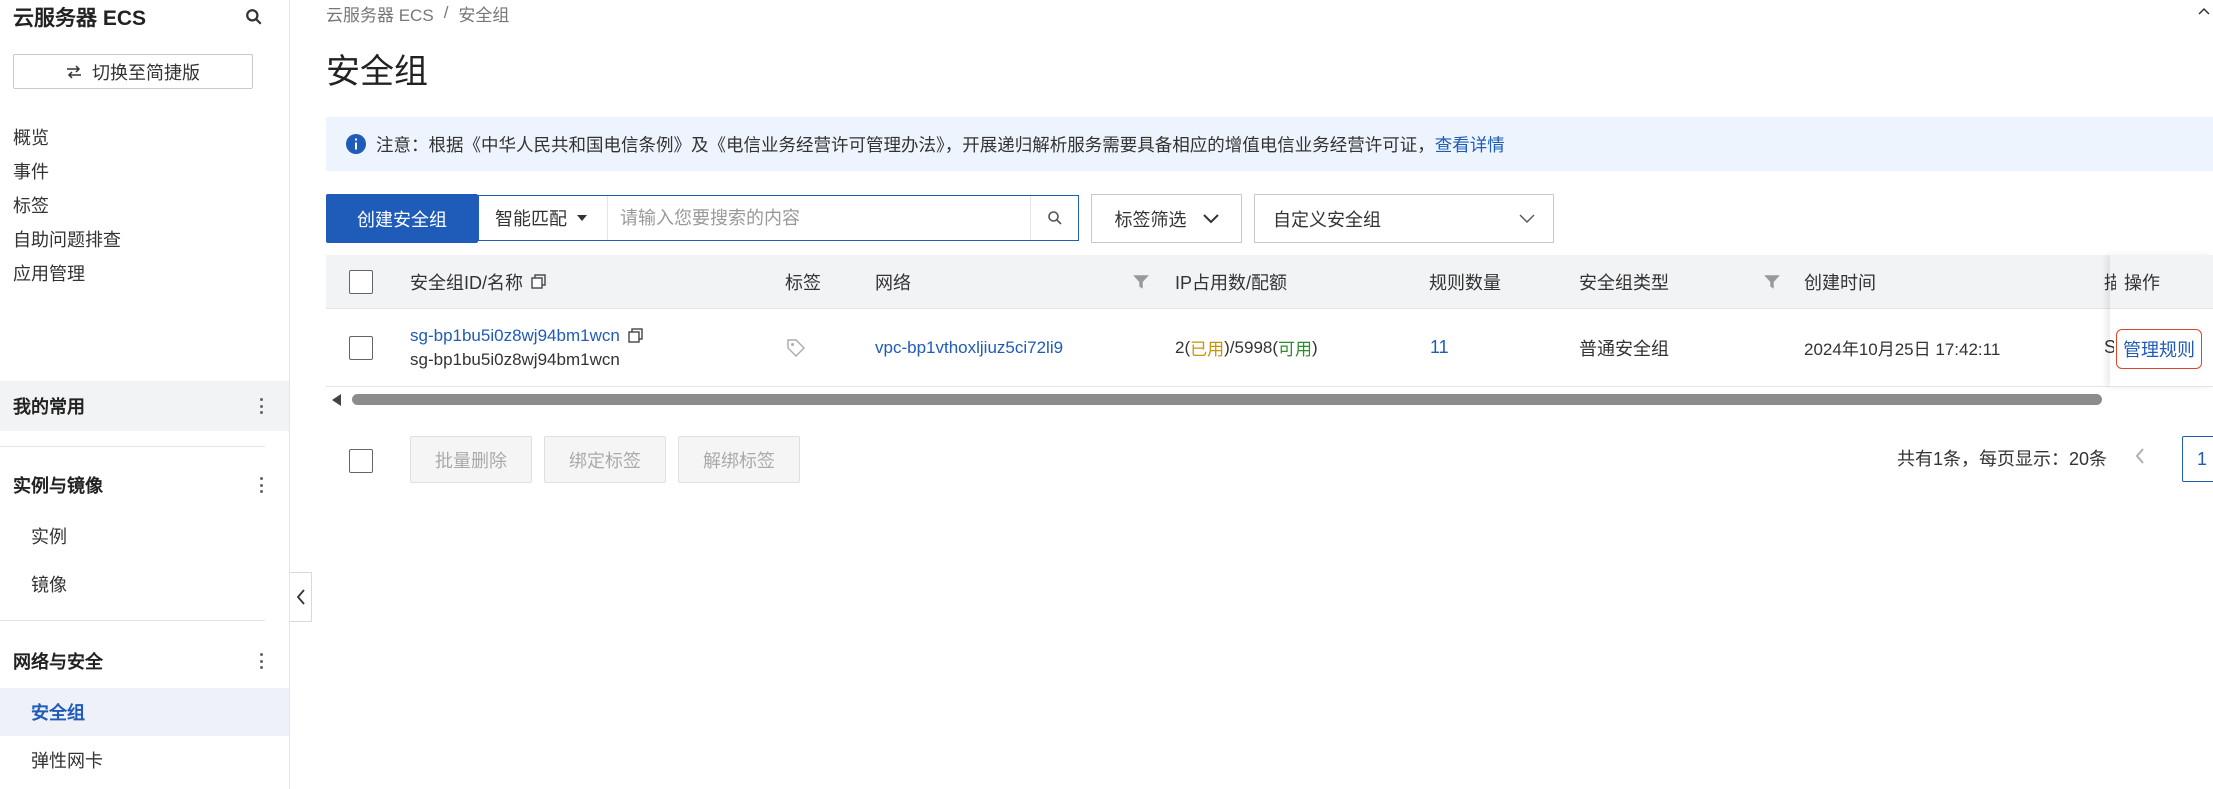 This screenshot has height=789, width=2213. Describe the element at coordinates (144, 485) in the screenshot. I see `sidebar-group-instances-images: 实例与镜像` at that location.